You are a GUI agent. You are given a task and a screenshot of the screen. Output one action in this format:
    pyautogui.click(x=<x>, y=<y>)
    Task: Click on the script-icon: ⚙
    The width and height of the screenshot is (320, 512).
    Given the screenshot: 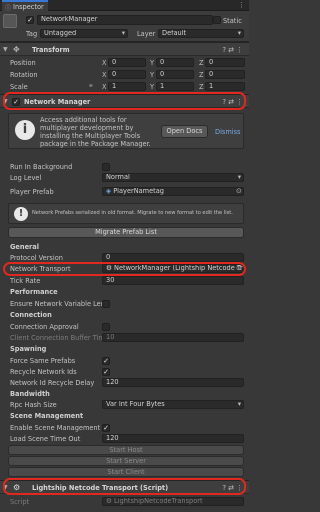 What is the action you would take?
    pyautogui.click(x=109, y=501)
    